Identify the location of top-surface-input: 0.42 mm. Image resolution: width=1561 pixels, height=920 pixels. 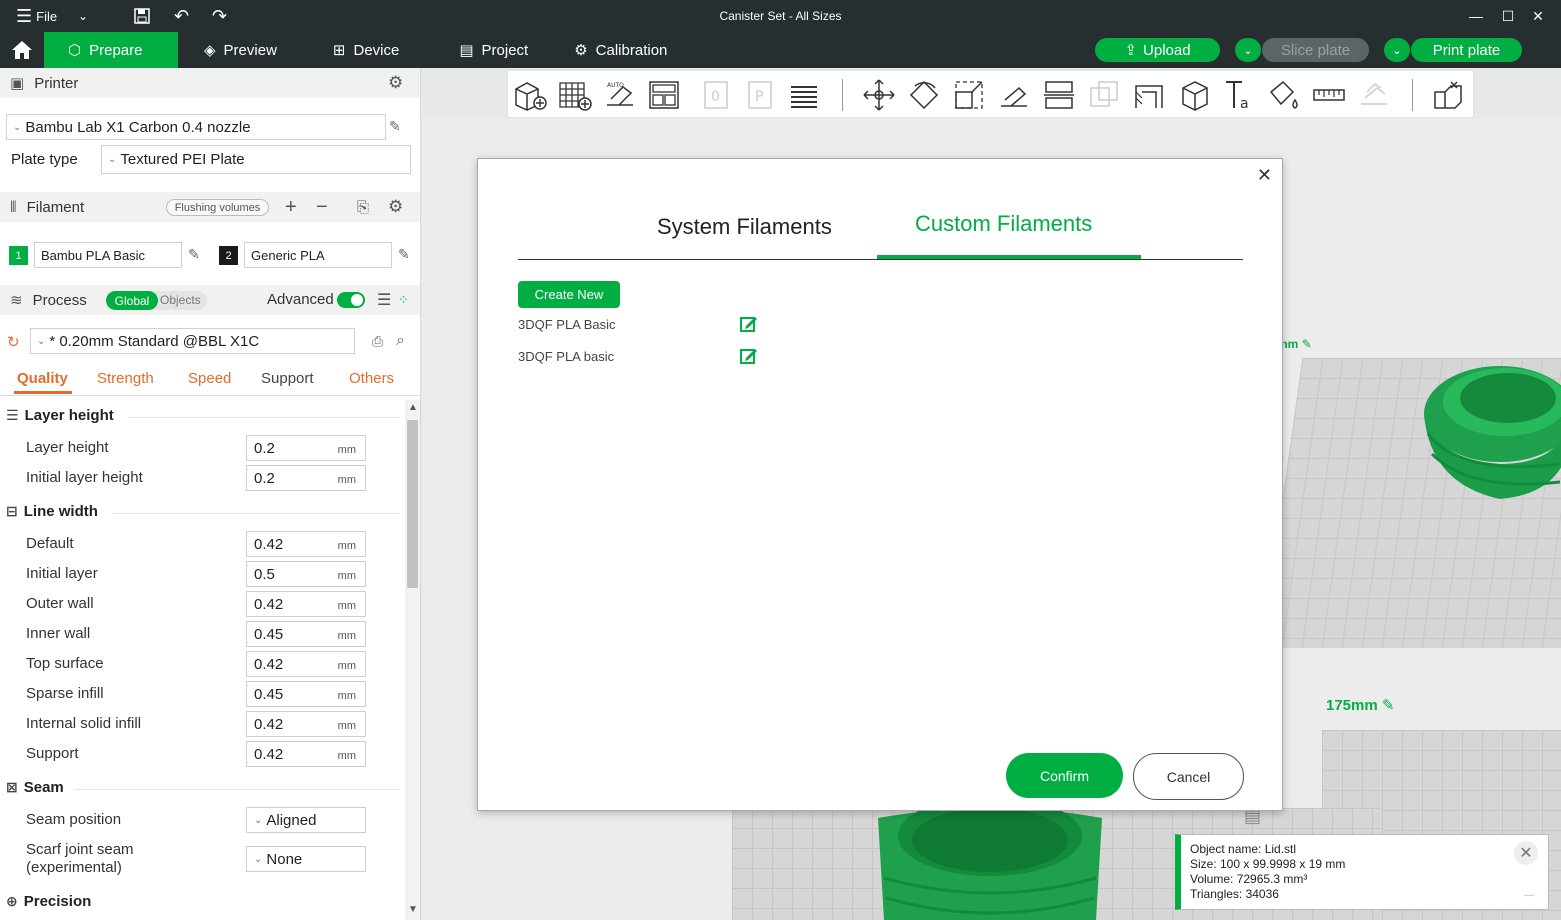
(306, 664).